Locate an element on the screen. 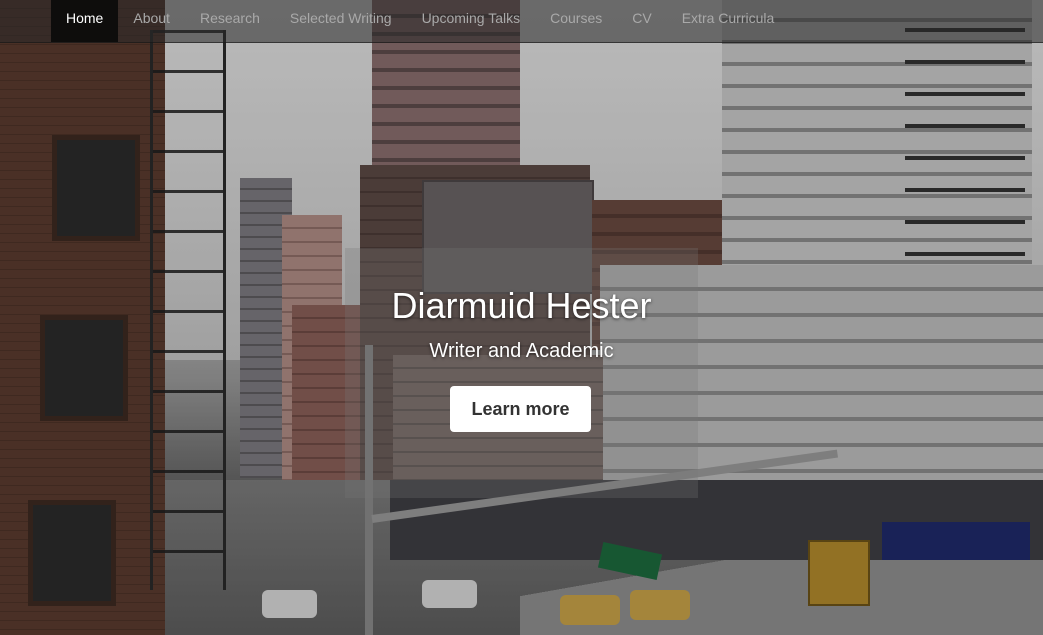 The height and width of the screenshot is (635, 1043). nav-item-about: About is located at coordinates (151, 21).